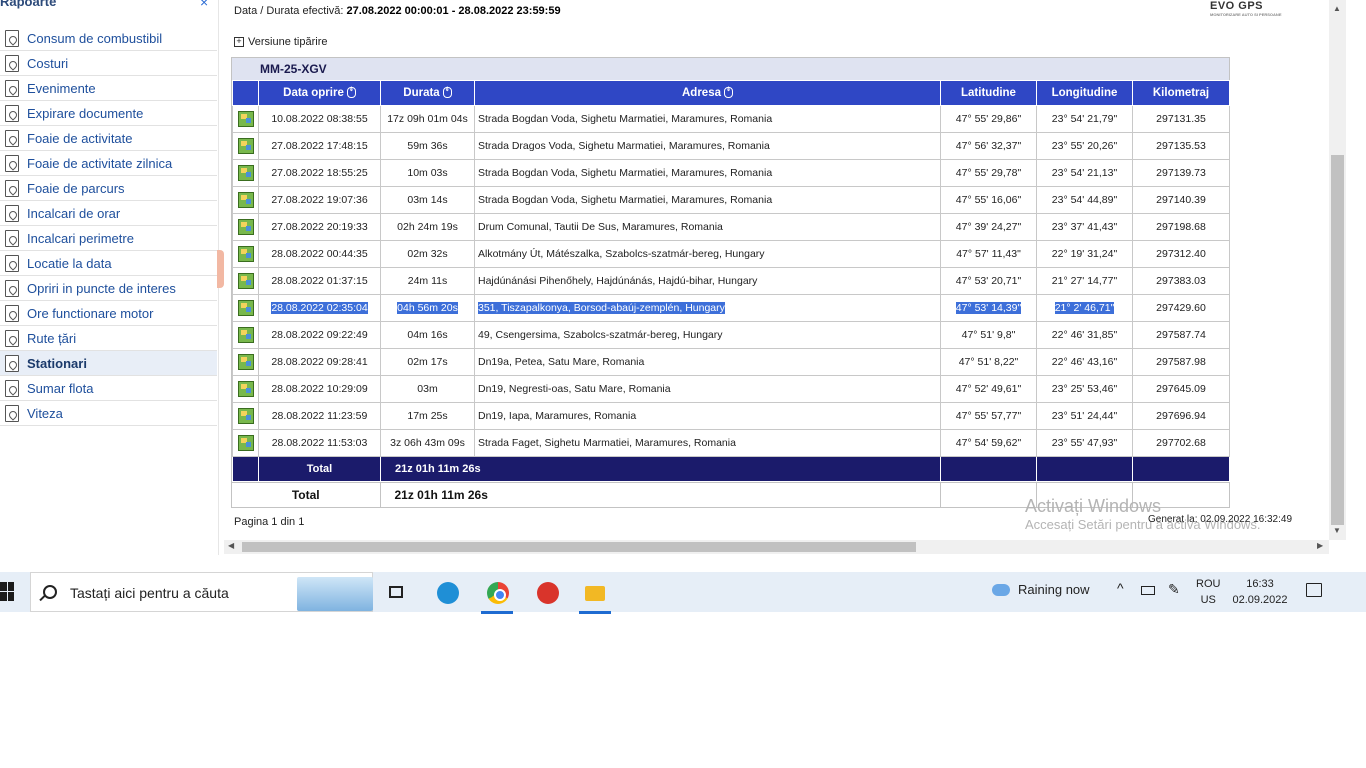 The width and height of the screenshot is (1366, 768). Describe the element at coordinates (108, 363) in the screenshot. I see `sidebar-item: Stationari` at that location.